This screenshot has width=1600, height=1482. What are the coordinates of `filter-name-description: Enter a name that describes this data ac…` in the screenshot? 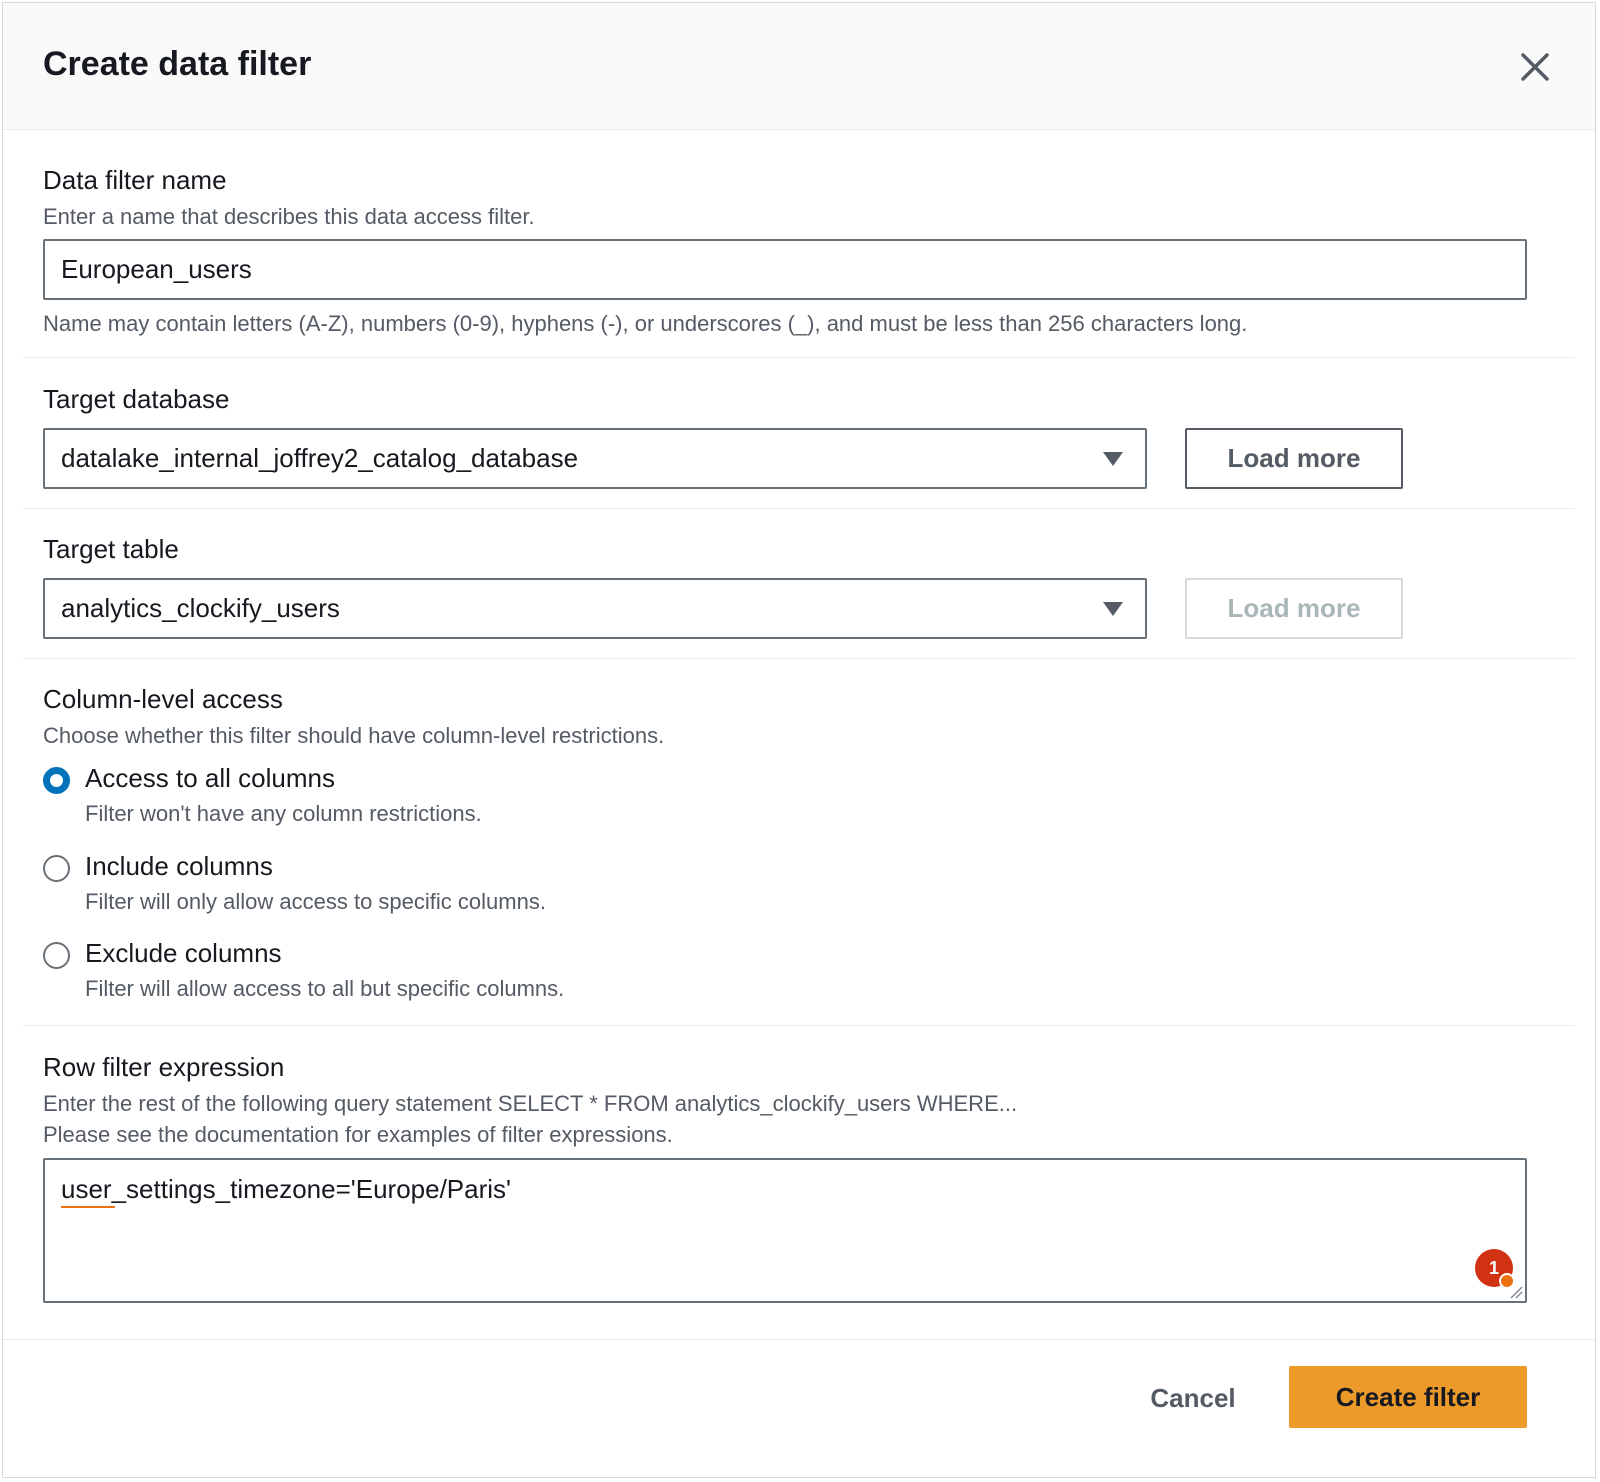 It's located at (289, 216).